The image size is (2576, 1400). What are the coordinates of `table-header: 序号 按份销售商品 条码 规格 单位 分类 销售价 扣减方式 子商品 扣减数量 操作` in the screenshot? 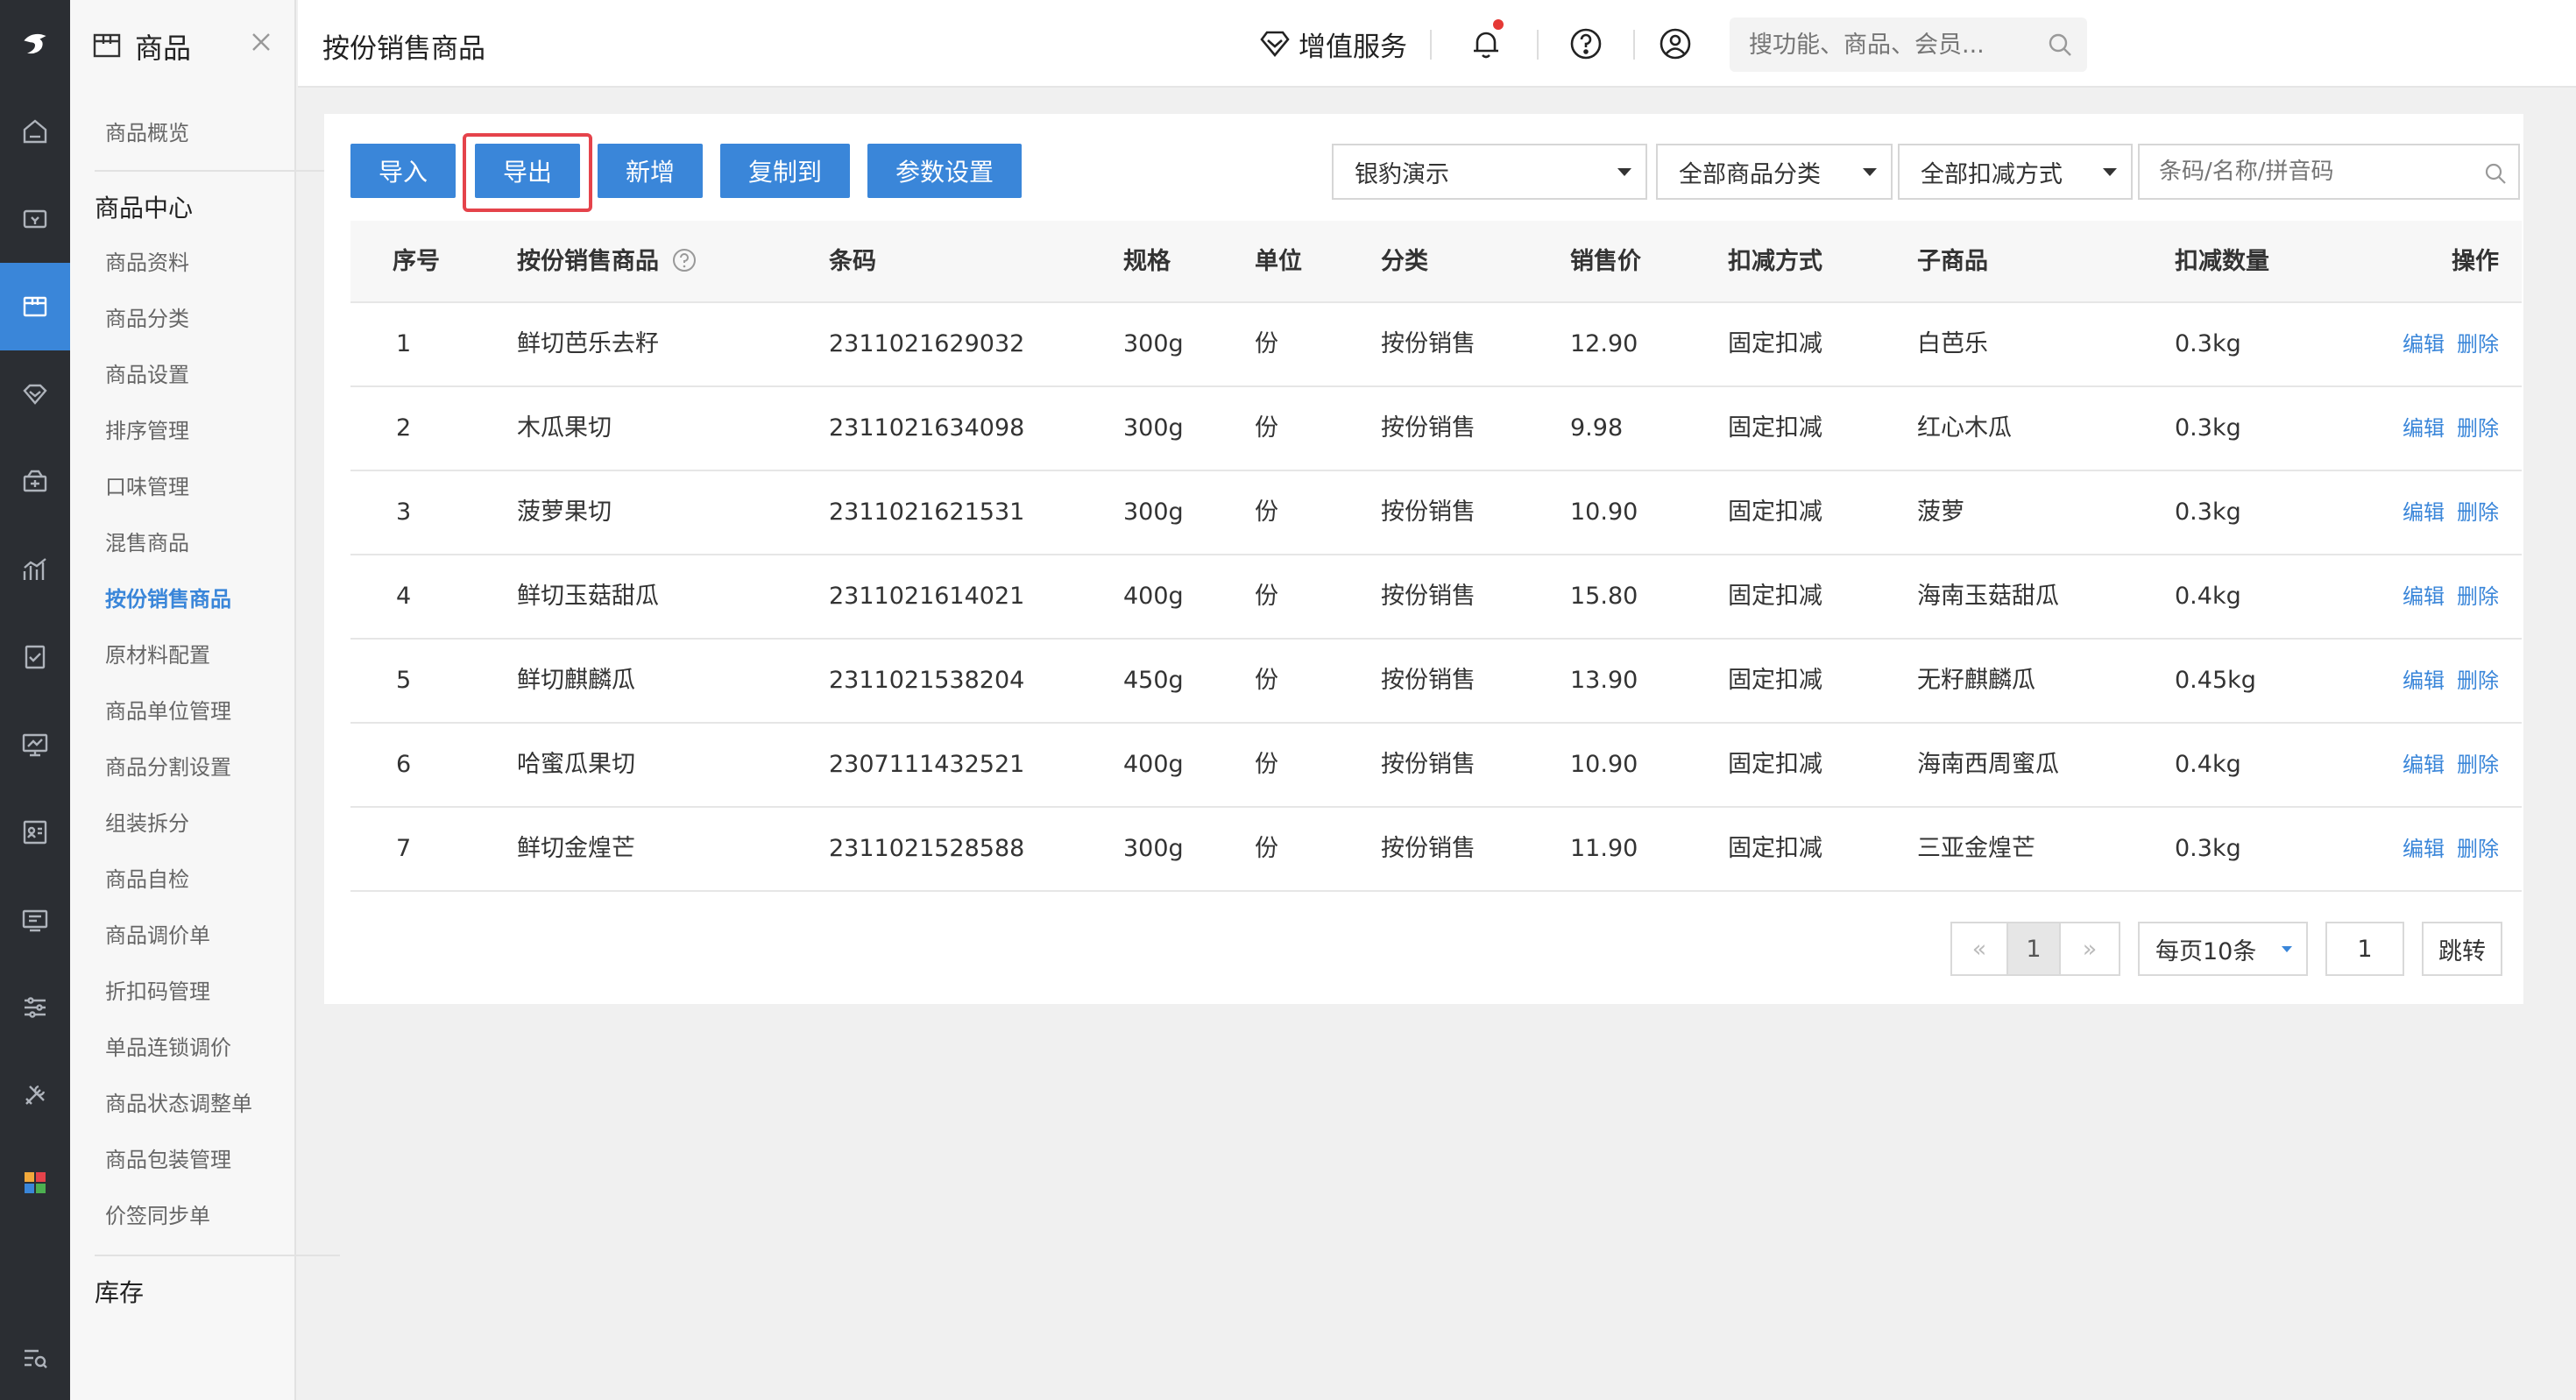 It's located at (1436, 262).